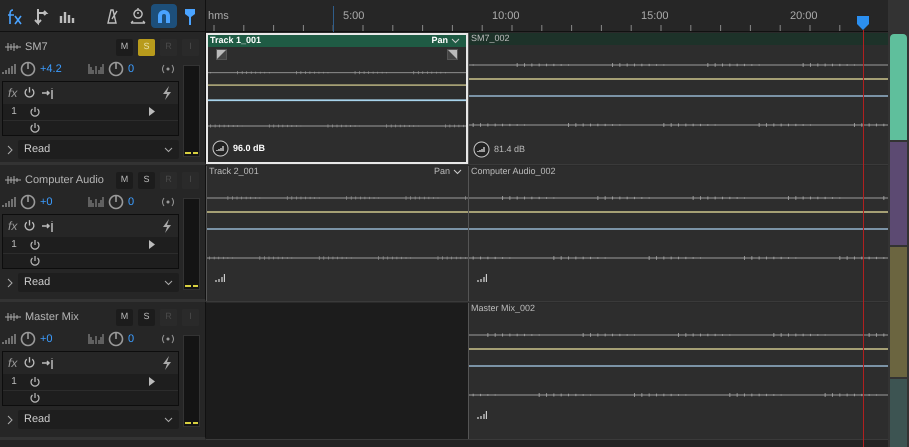  What do you see at coordinates (506, 16) in the screenshot?
I see `time-label: 10:00` at bounding box center [506, 16].